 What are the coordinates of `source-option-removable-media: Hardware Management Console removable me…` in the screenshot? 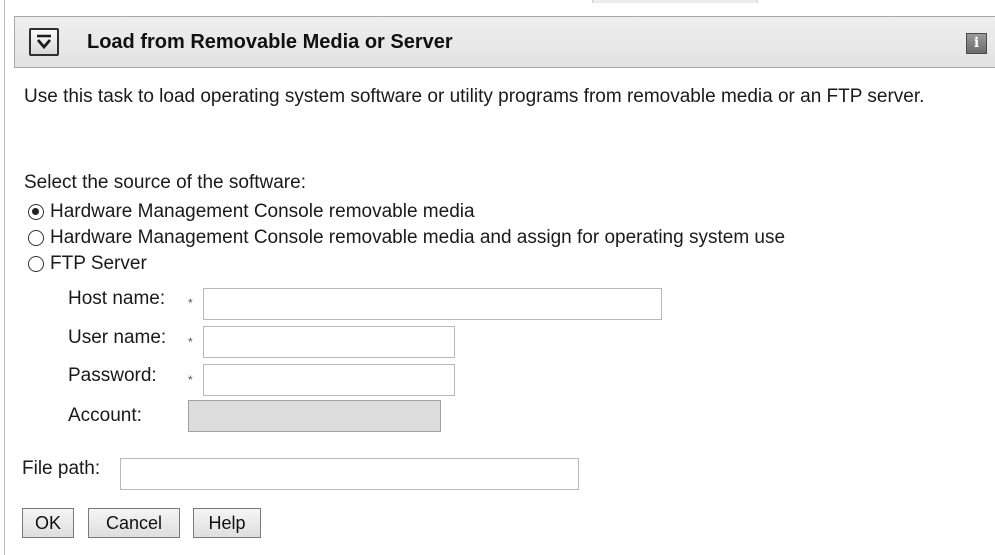 It's located at (251, 212).